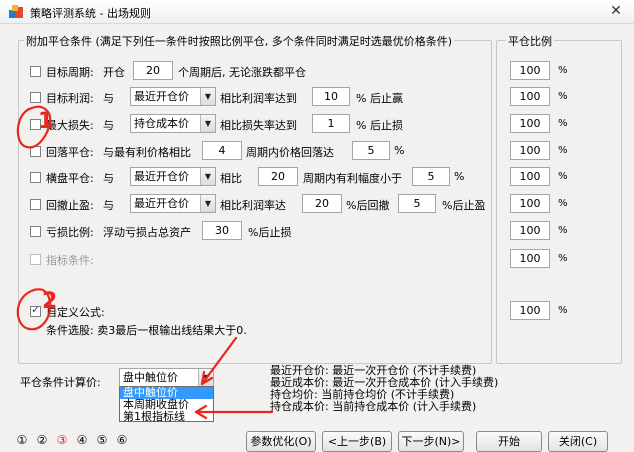 The width and height of the screenshot is (634, 452). What do you see at coordinates (253, 205) in the screenshot?
I see `pullback-desc: 相比利润率达` at bounding box center [253, 205].